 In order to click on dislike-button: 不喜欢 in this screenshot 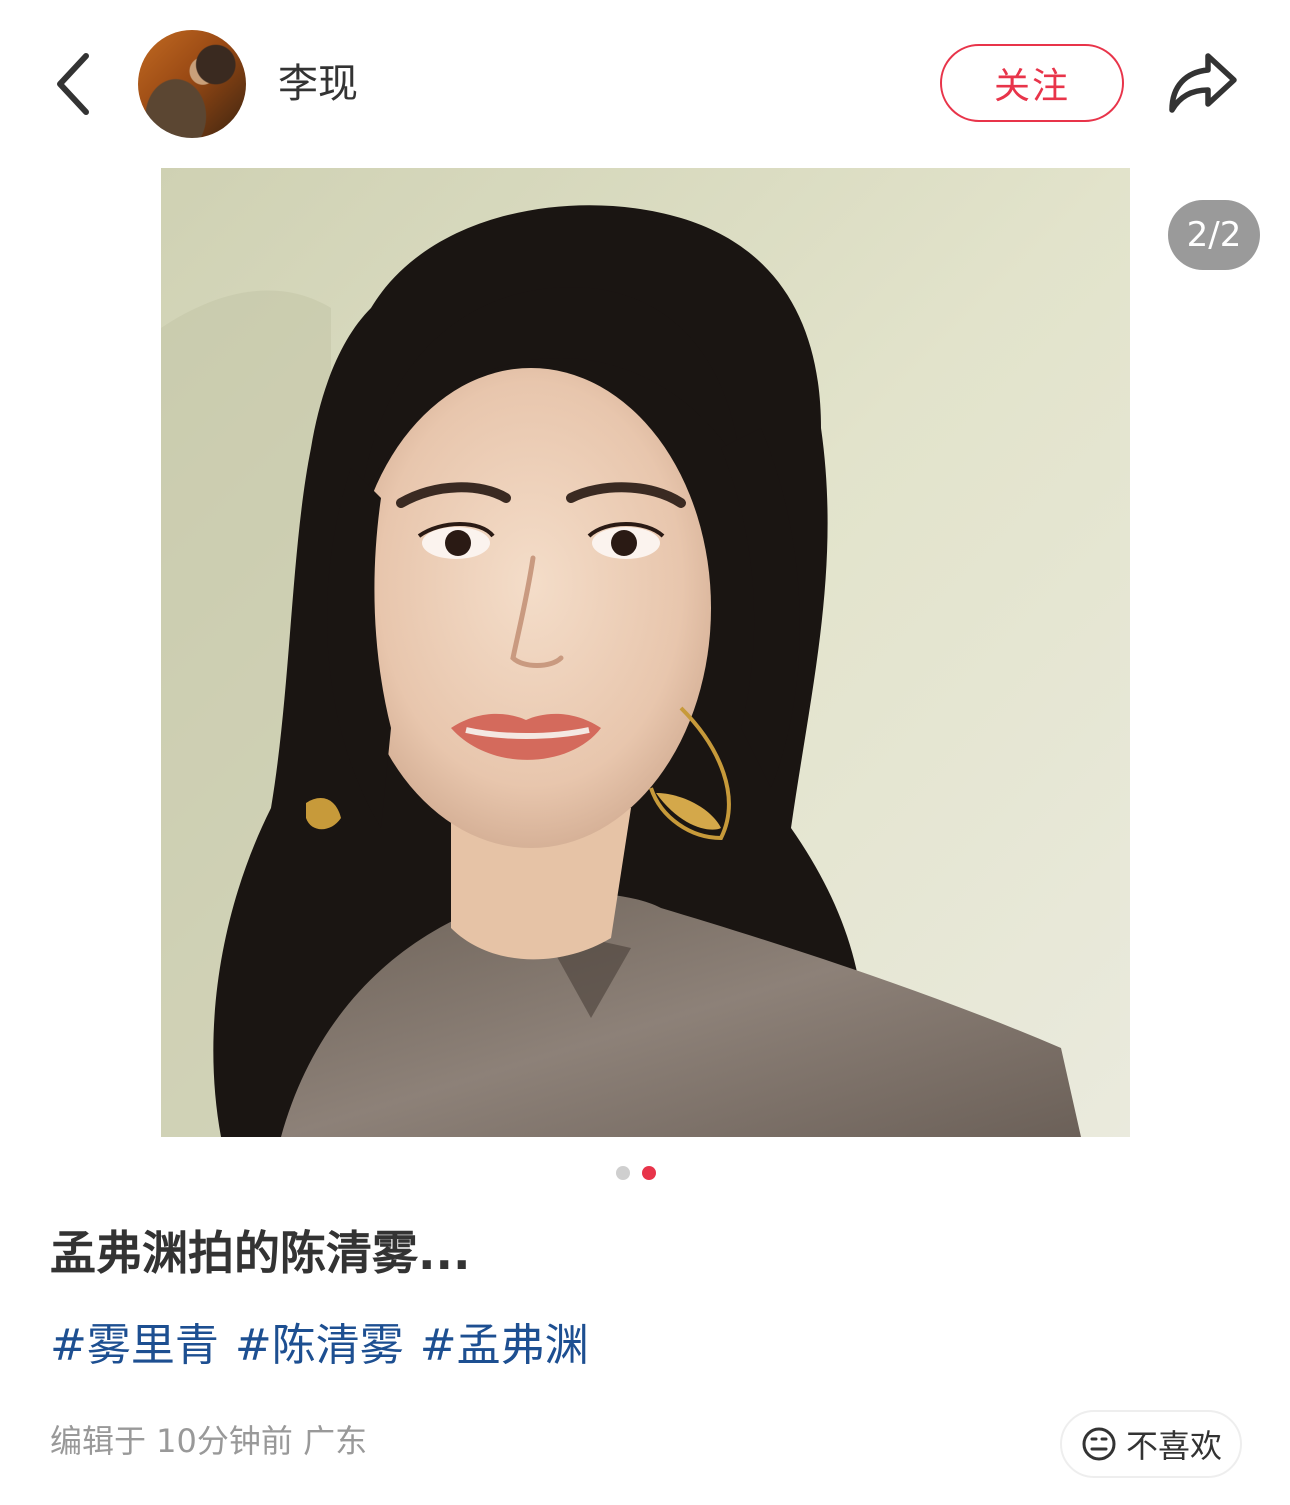, I will do `click(1151, 1444)`.